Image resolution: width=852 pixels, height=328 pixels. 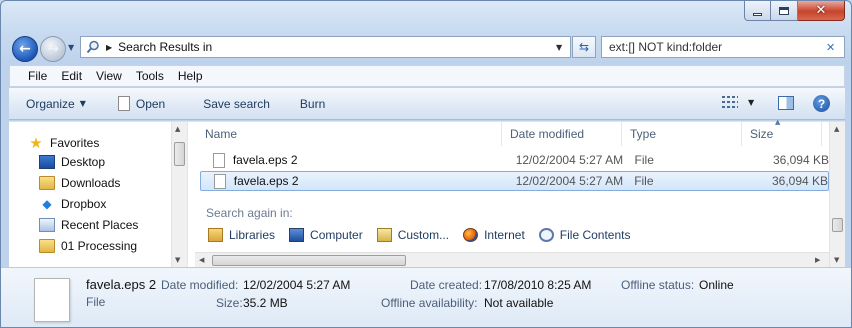 What do you see at coordinates (837, 195) in the screenshot?
I see `vertical-scrollbar: ▲ ▼` at bounding box center [837, 195].